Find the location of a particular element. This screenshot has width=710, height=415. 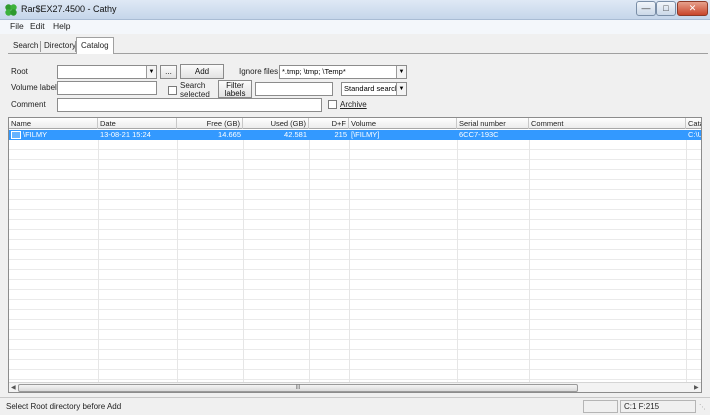

horizontal-scrollbar: ◀ III ▶ is located at coordinates (355, 387).